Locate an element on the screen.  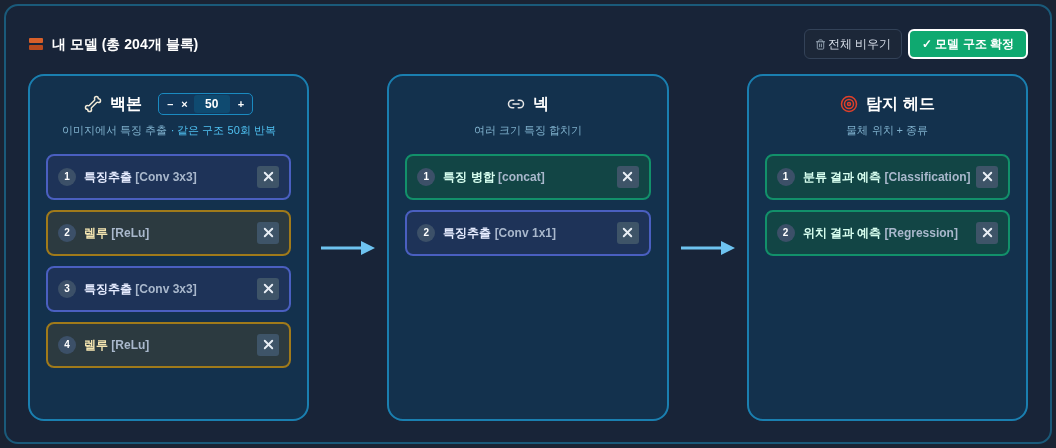
layer-block: 2 렐루 [ReLu] is located at coordinates (169, 232).